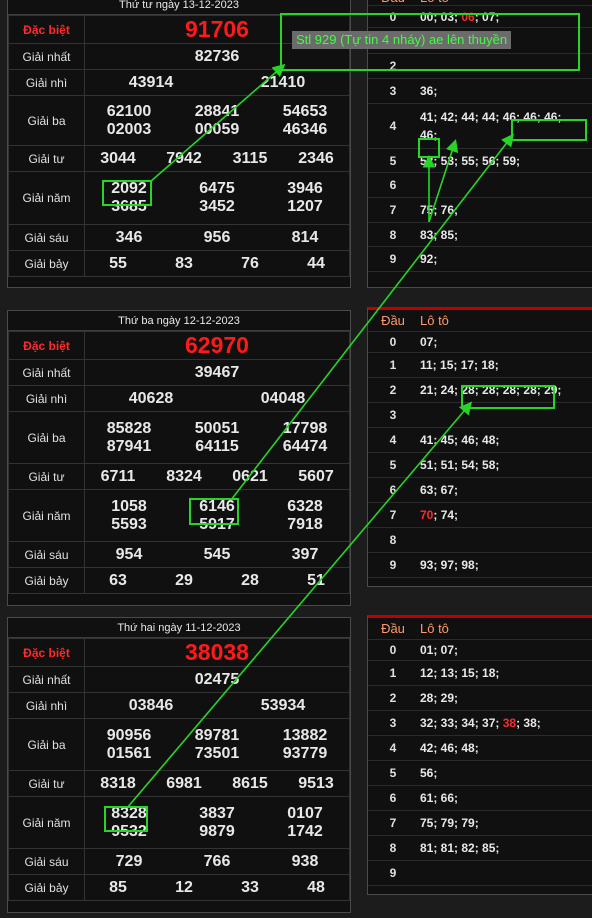  What do you see at coordinates (305, 735) in the screenshot?
I see `prize-number: 13882` at bounding box center [305, 735].